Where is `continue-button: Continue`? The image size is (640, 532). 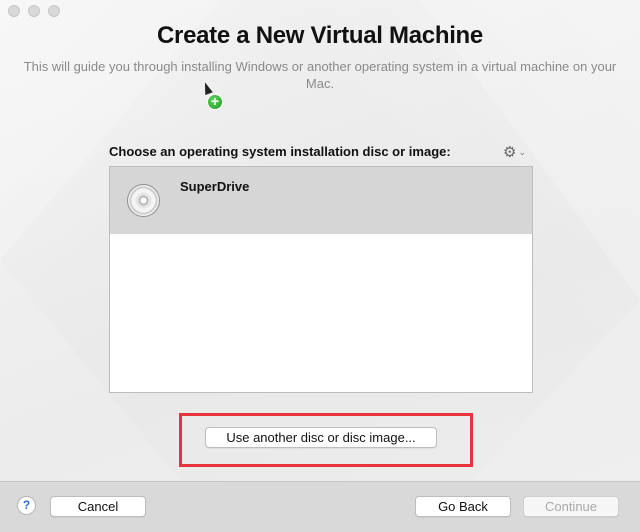
continue-button: Continue is located at coordinates (571, 506).